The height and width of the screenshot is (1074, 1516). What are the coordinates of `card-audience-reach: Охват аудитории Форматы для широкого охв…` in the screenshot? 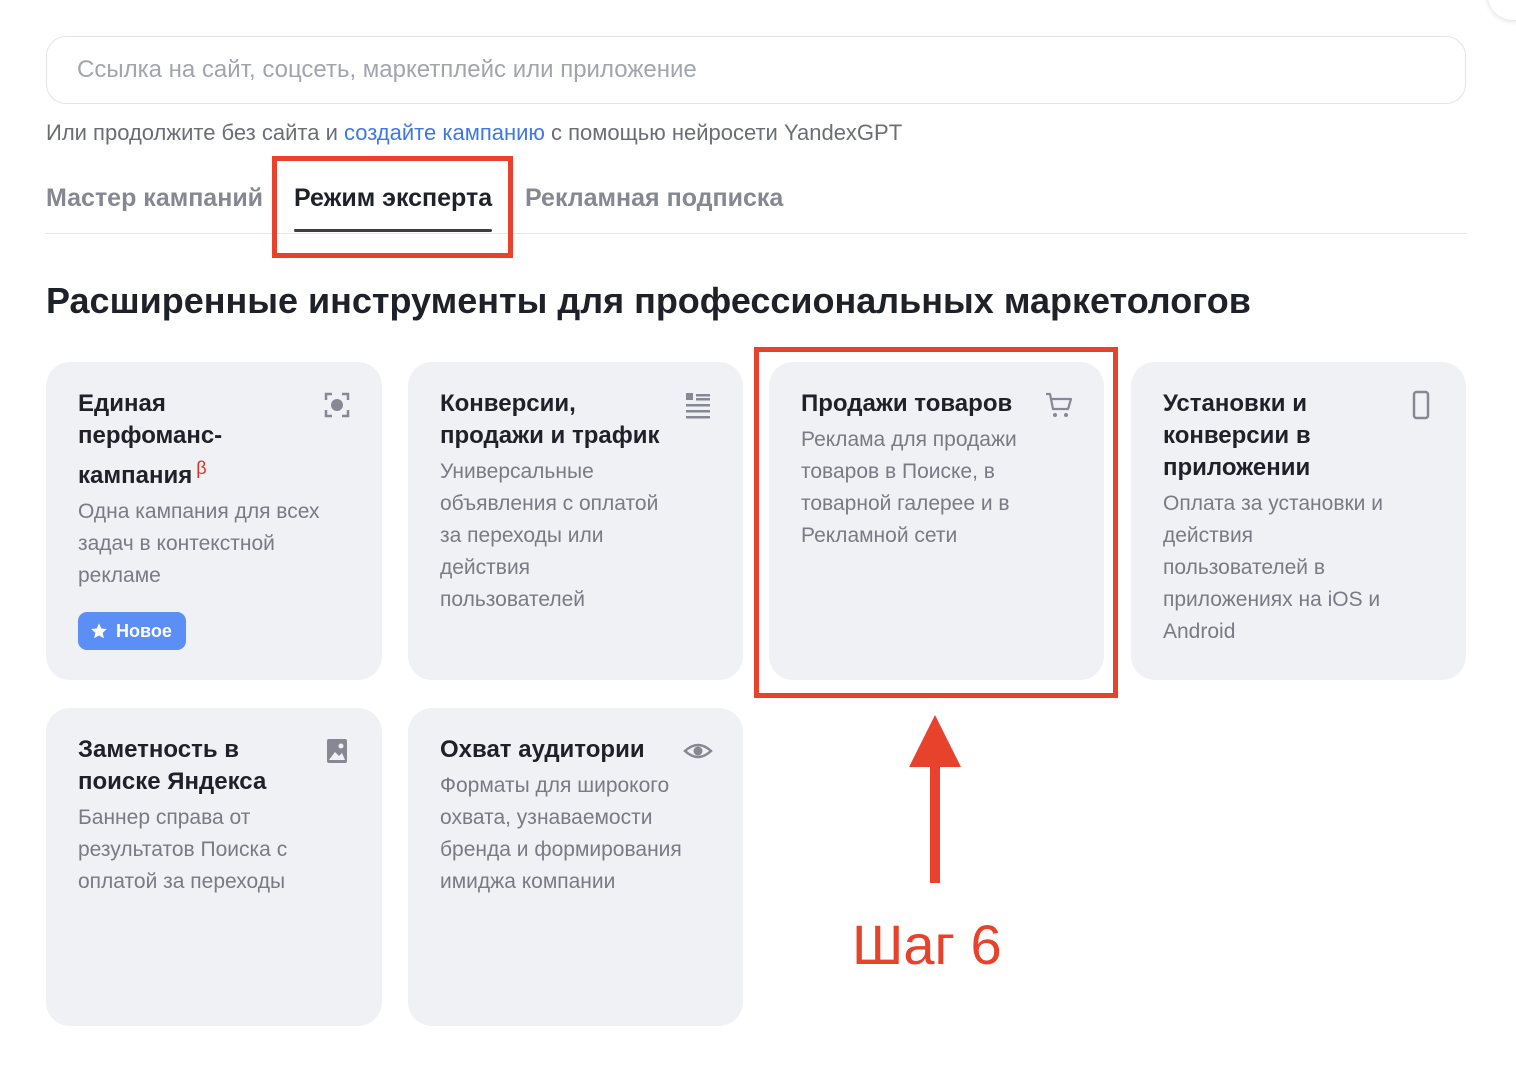 It's located at (575, 867).